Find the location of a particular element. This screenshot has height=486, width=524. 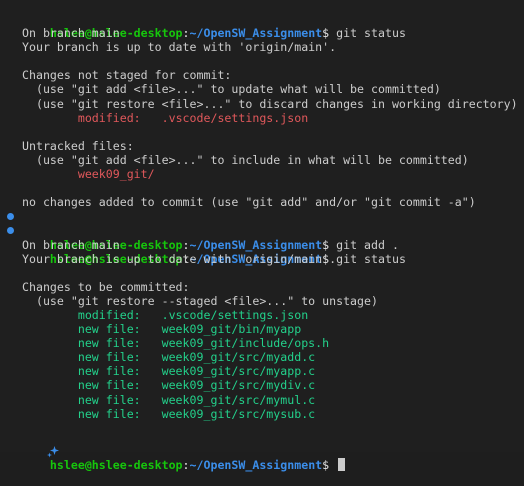

output-line: Changes to be committed: is located at coordinates (106, 286).